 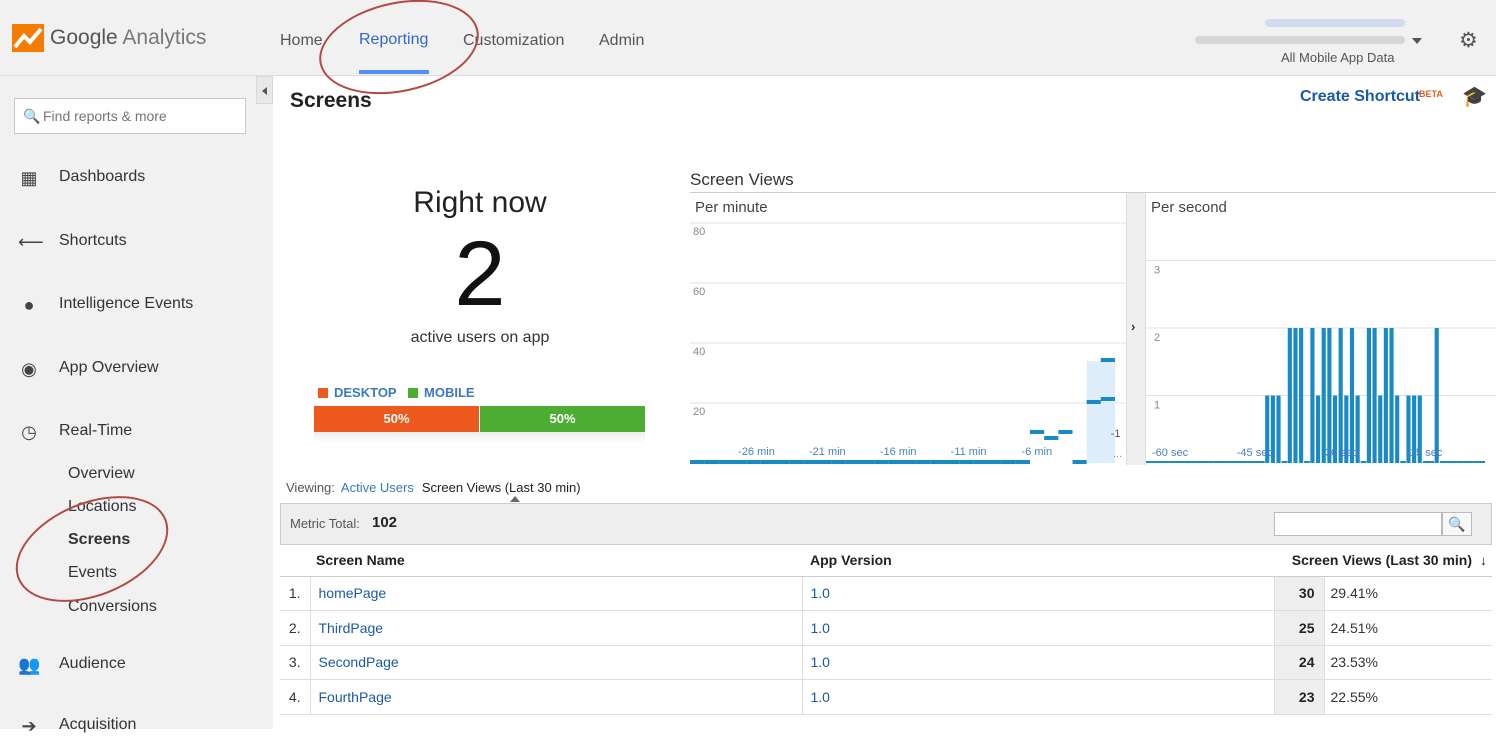 I want to click on nav-home: Home, so click(x=301, y=41).